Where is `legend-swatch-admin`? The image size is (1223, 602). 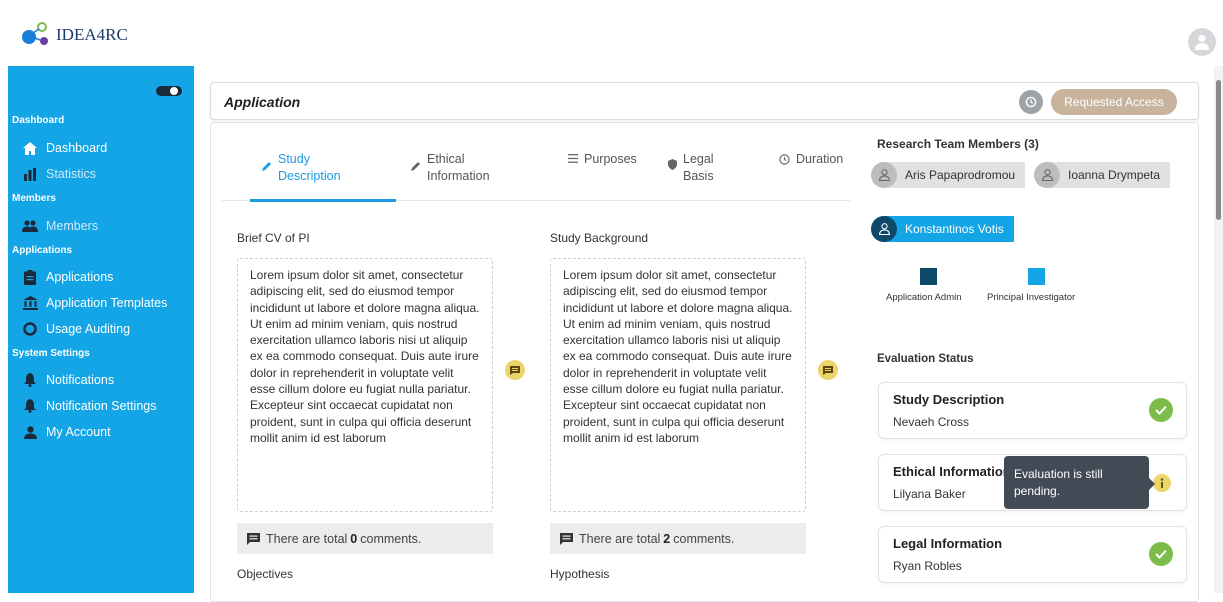
legend-swatch-admin is located at coordinates (928, 276).